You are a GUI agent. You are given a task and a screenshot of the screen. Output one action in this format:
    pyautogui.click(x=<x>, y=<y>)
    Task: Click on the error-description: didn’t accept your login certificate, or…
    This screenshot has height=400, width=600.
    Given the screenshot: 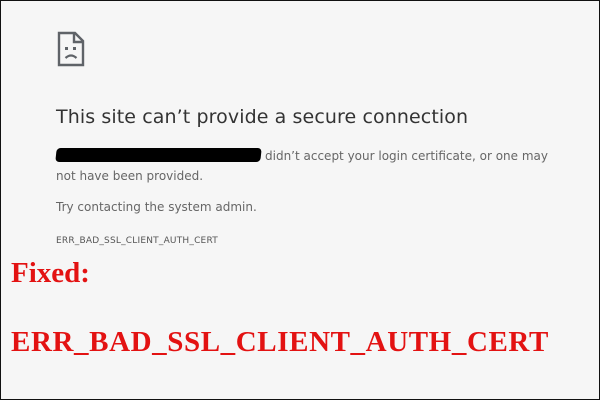 What is the action you would take?
    pyautogui.click(x=305, y=166)
    